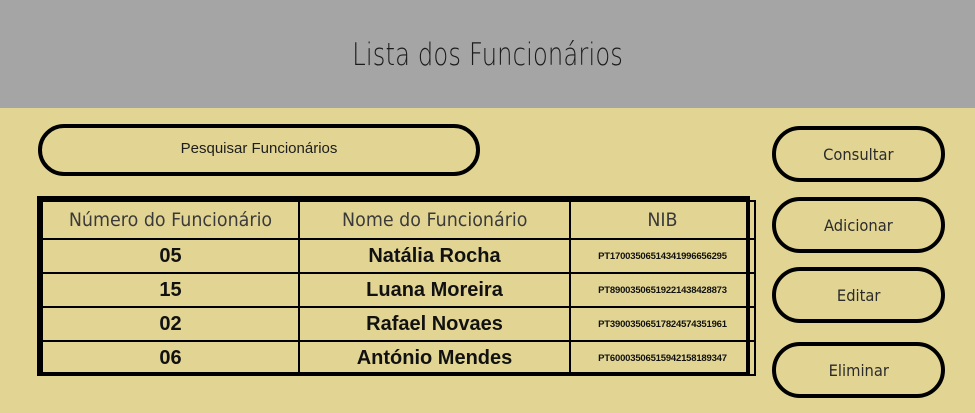  What do you see at coordinates (662, 290) in the screenshot?
I see `cell-nib: PT89003506519221438428873` at bounding box center [662, 290].